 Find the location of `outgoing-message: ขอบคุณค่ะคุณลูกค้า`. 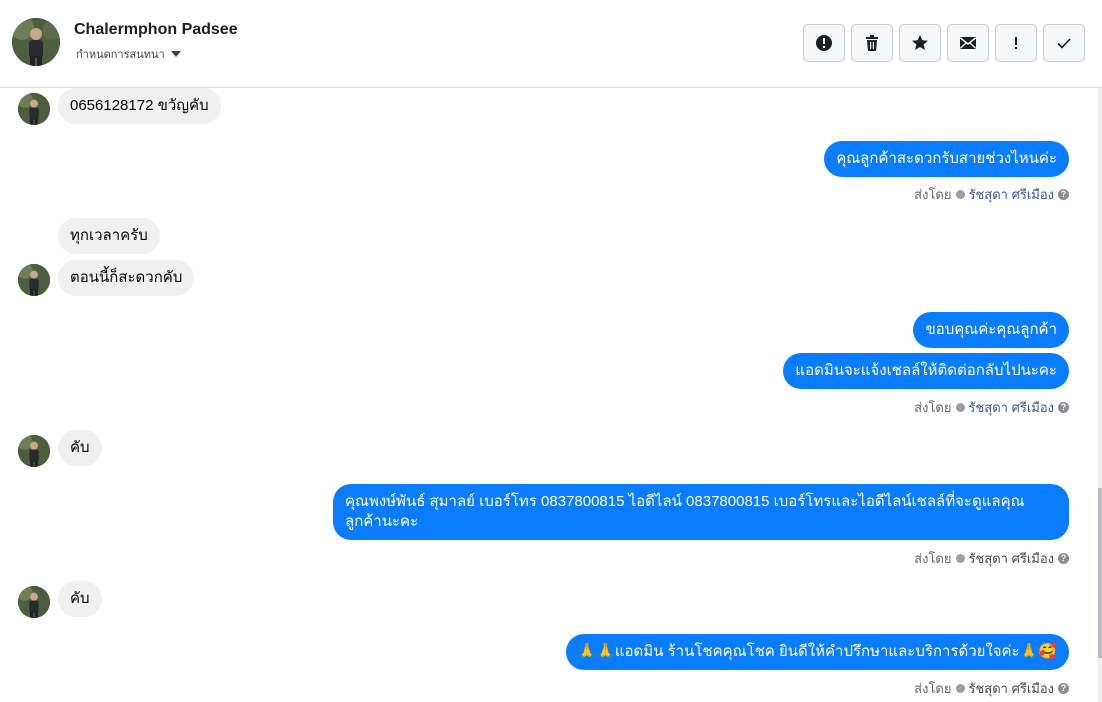

outgoing-message: ขอบคุณค่ะคุณลูกค้า is located at coordinates (991, 330).